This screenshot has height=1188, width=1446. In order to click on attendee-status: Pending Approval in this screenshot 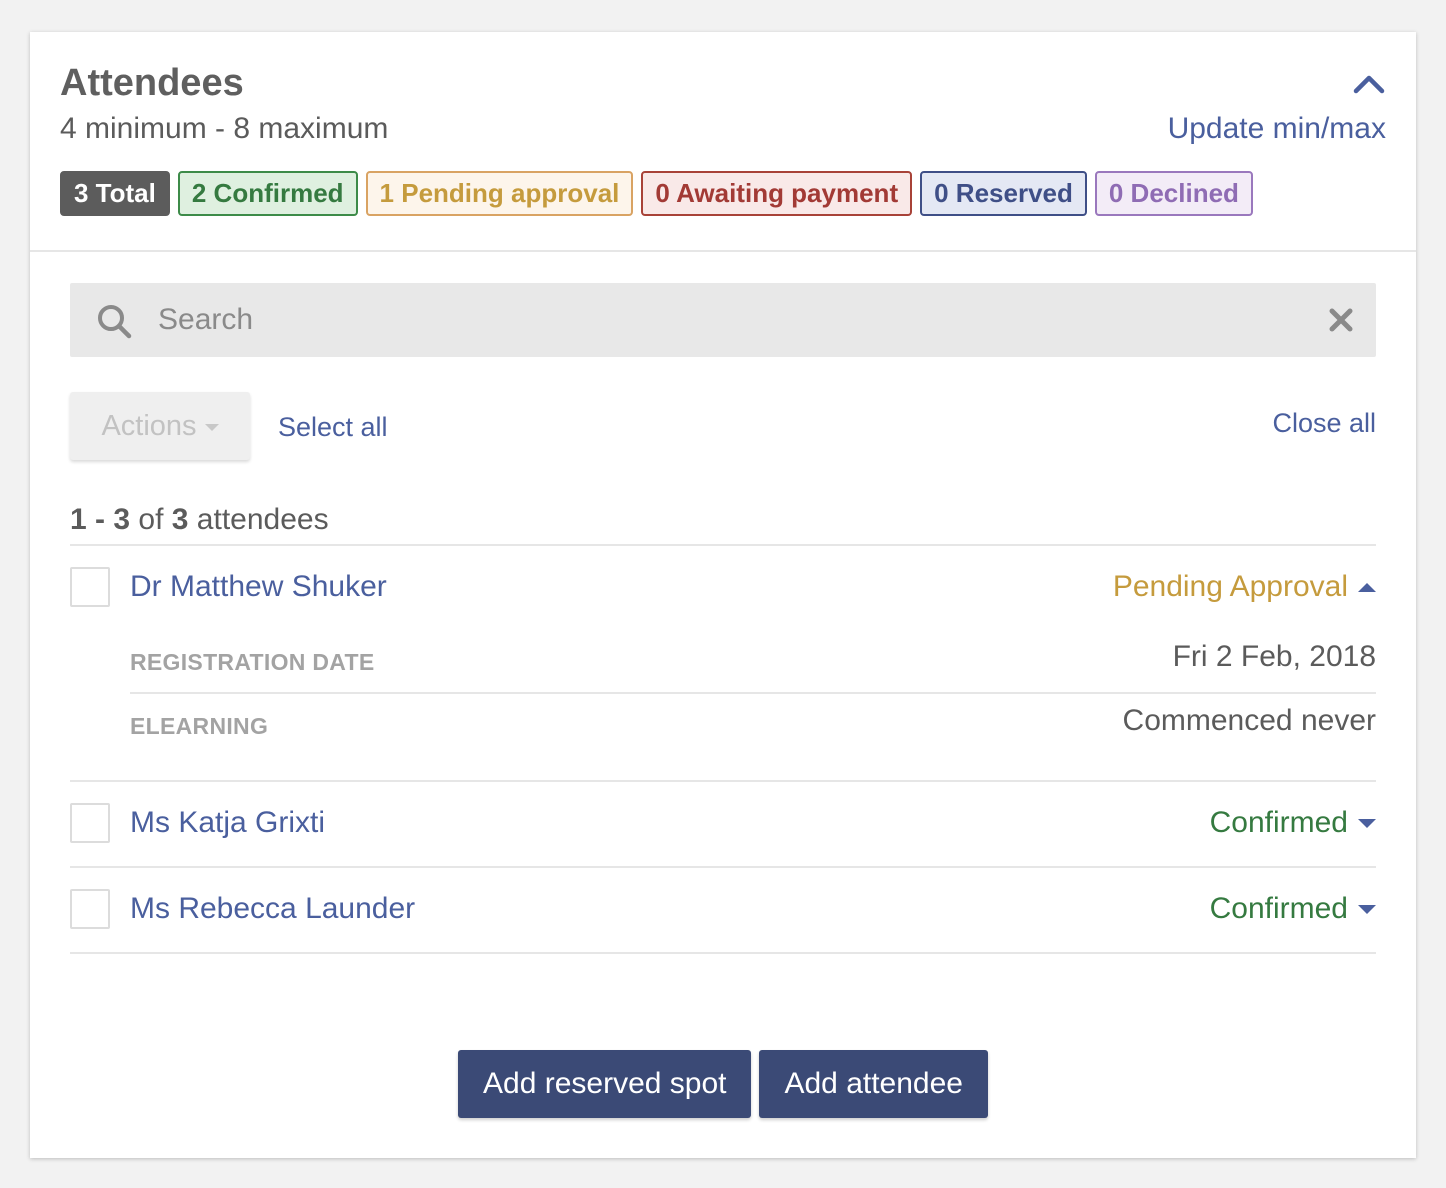, I will do `click(1230, 586)`.